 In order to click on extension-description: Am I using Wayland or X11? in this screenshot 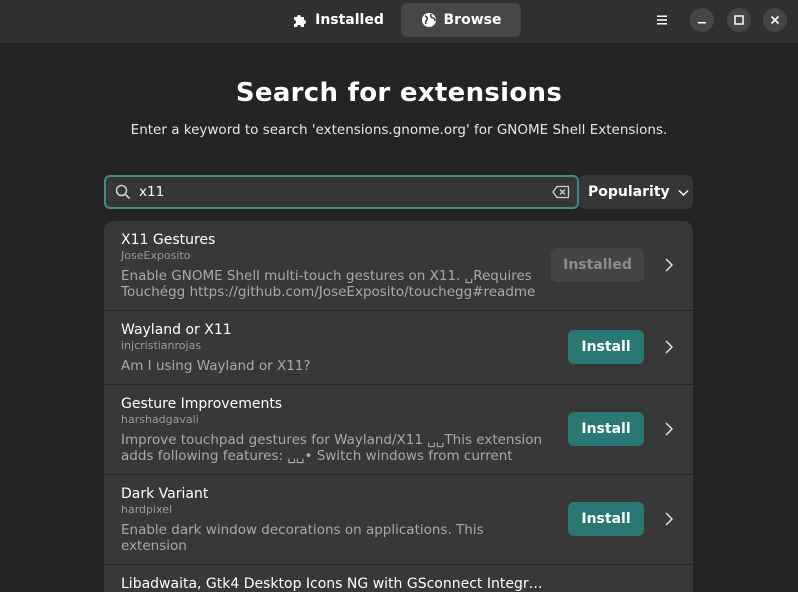, I will do `click(216, 366)`.